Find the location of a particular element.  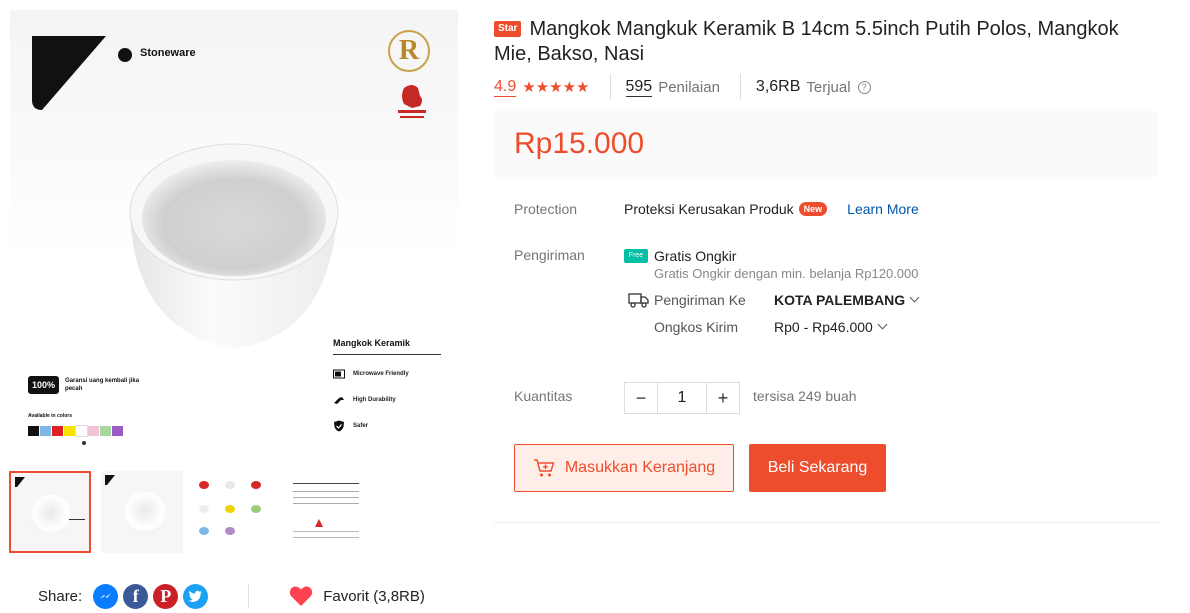

price-box: Rp15.000 is located at coordinates (826, 144).